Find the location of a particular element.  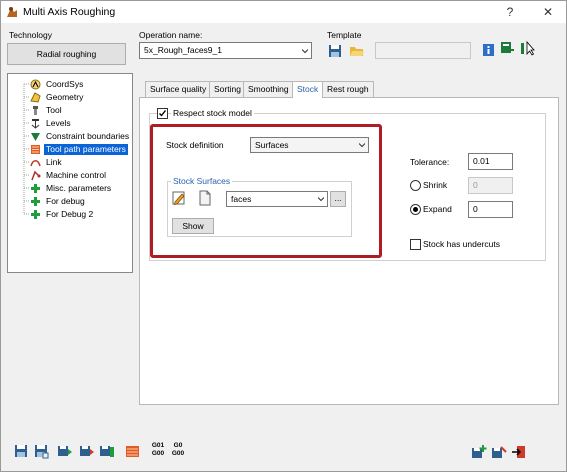

checkmark-icon is located at coordinates (163, 113).